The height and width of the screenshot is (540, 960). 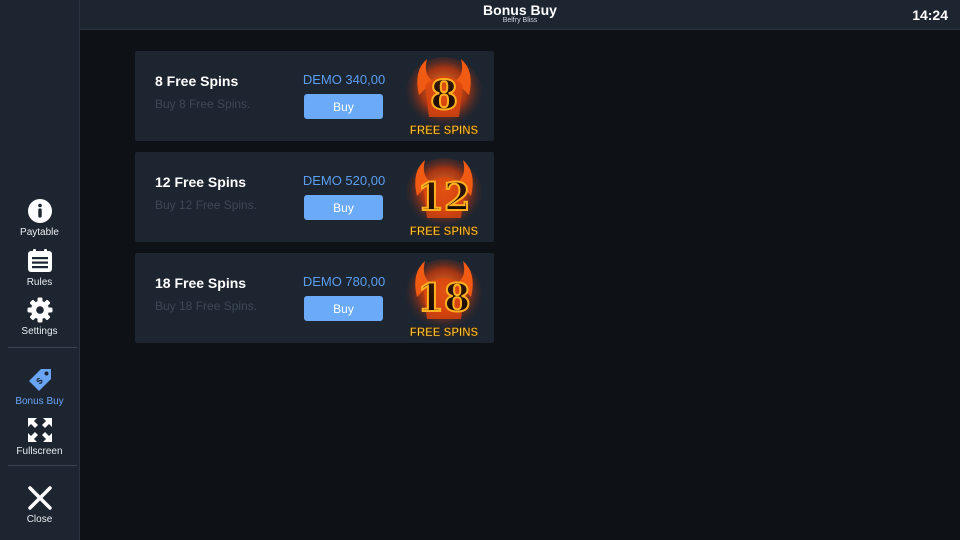 What do you see at coordinates (39, 232) in the screenshot?
I see `paytable-label: Paytable` at bounding box center [39, 232].